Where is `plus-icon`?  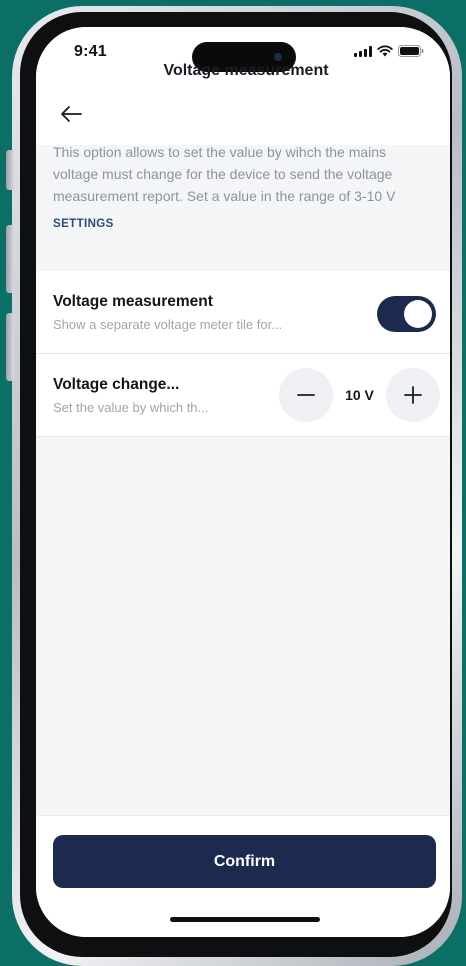
plus-icon is located at coordinates (413, 395).